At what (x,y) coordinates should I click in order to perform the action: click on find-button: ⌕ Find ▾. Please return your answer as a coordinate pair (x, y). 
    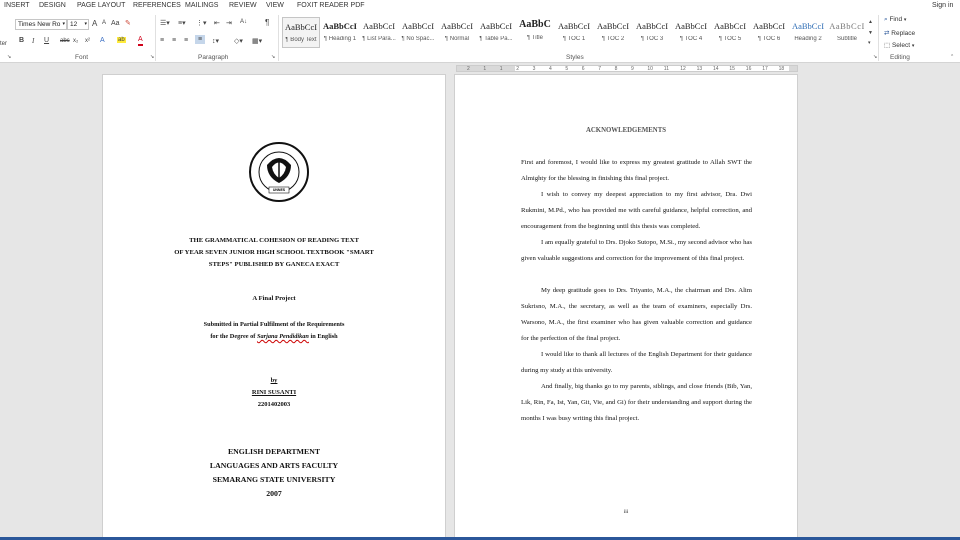
    Looking at the image, I should click on (895, 20).